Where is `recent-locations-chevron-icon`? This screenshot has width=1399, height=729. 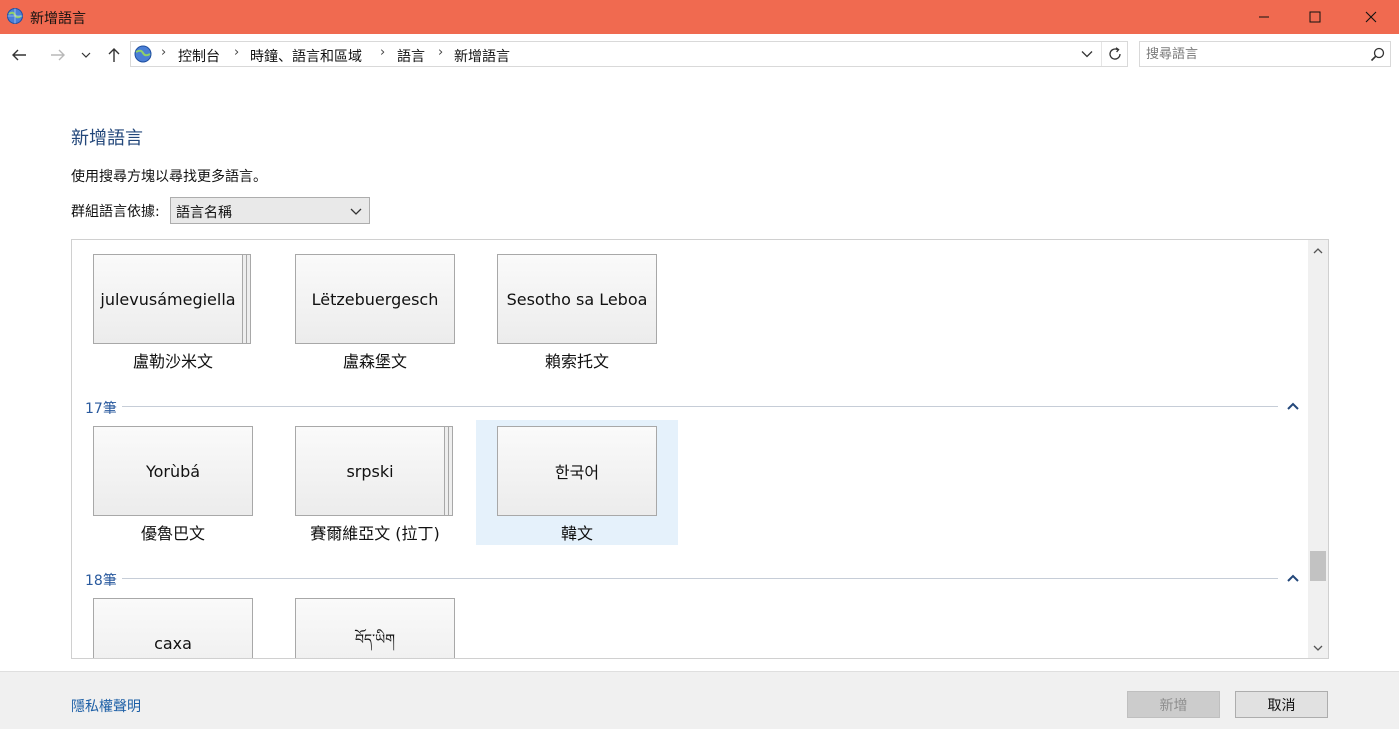 recent-locations-chevron-icon is located at coordinates (86, 55).